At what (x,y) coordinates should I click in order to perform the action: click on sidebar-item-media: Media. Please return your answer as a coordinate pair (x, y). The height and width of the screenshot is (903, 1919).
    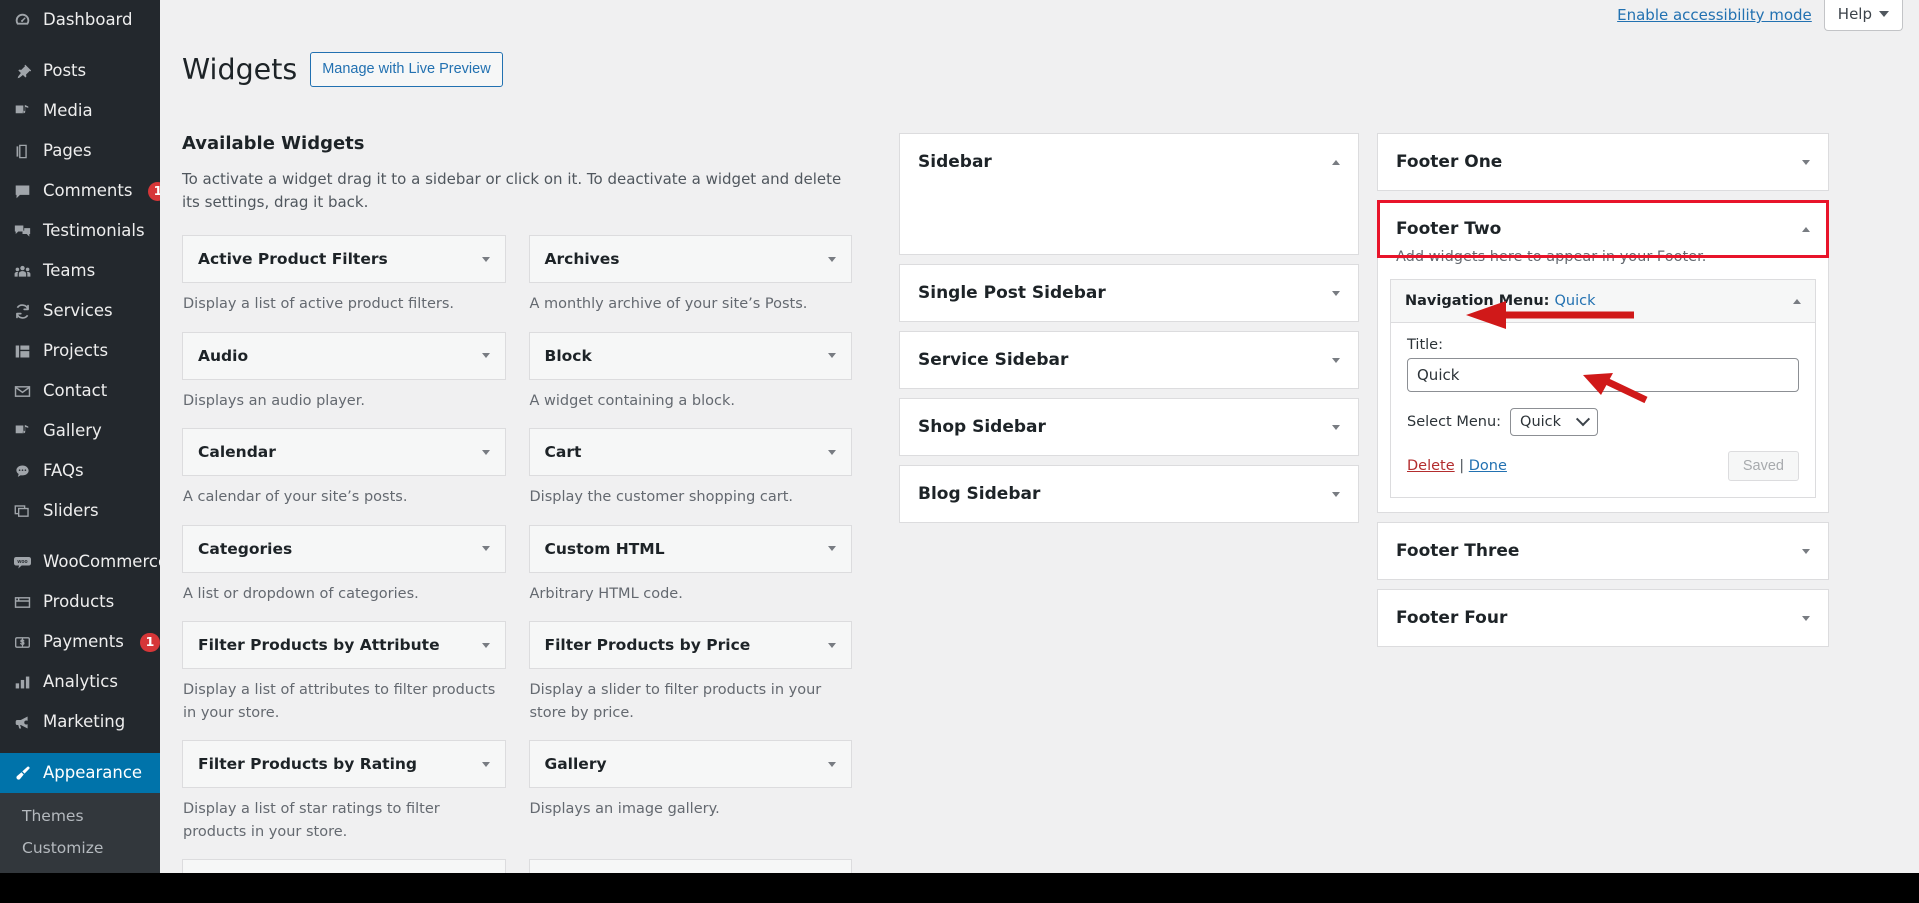
    Looking at the image, I should click on (80, 111).